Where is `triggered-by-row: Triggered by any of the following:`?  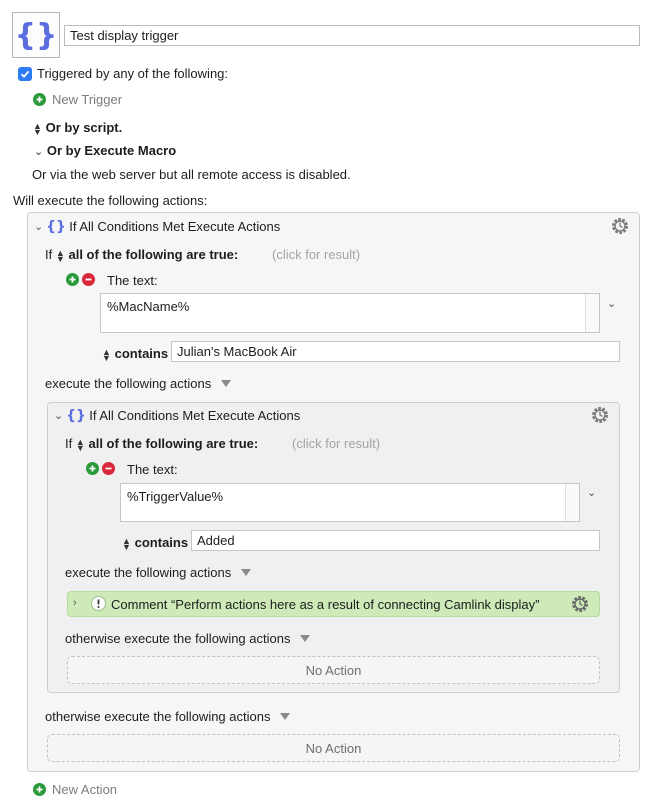
triggered-by-row: Triggered by any of the following: is located at coordinates (123, 73).